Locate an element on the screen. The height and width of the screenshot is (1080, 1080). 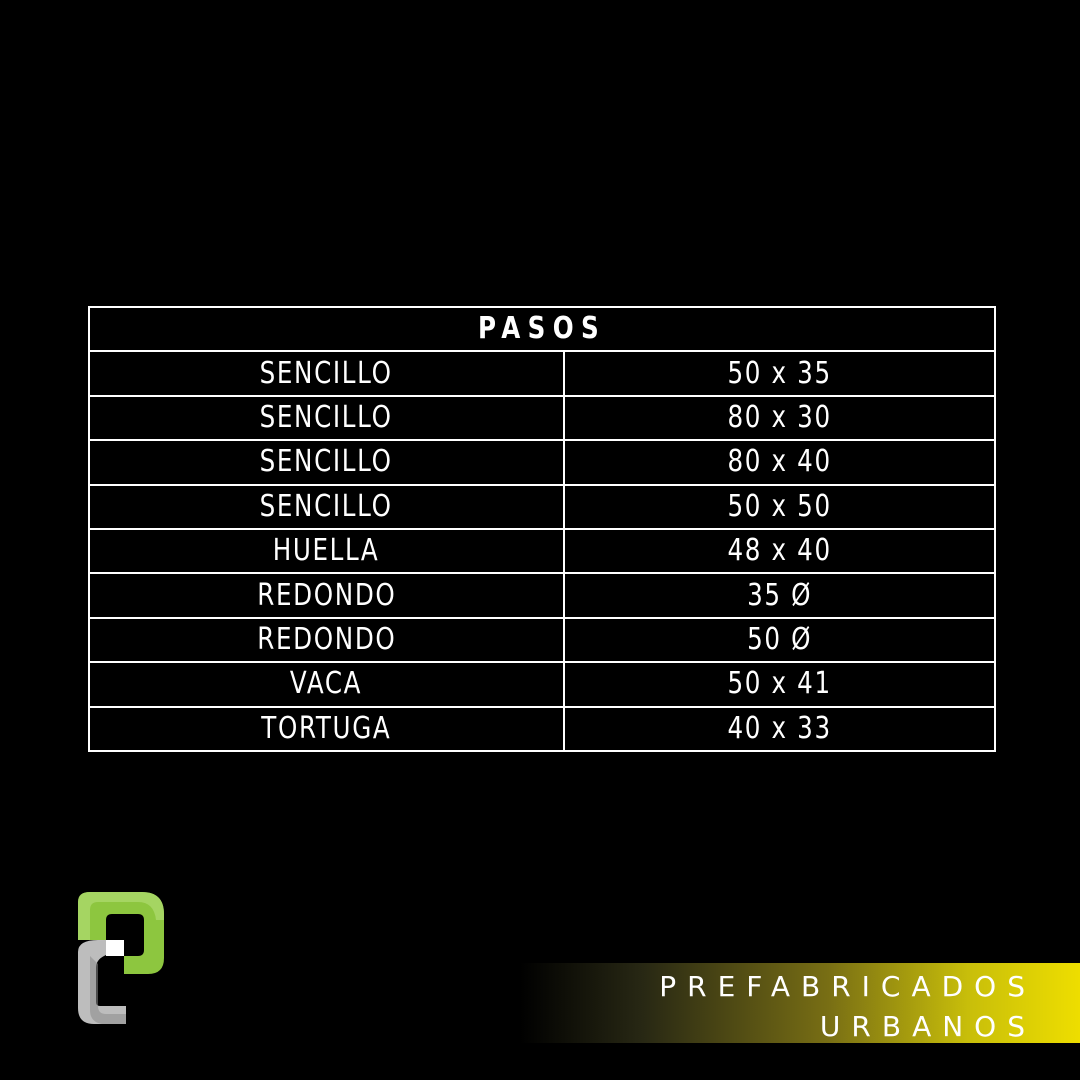
row-size-cell: 48 x 40 is located at coordinates (779, 551).